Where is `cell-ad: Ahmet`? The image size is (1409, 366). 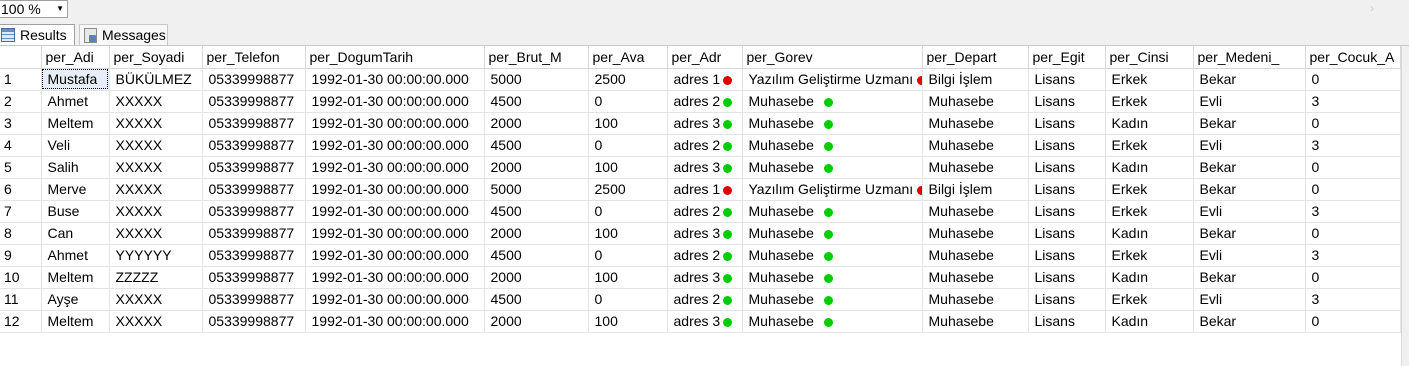 cell-ad: Ahmet is located at coordinates (75, 101).